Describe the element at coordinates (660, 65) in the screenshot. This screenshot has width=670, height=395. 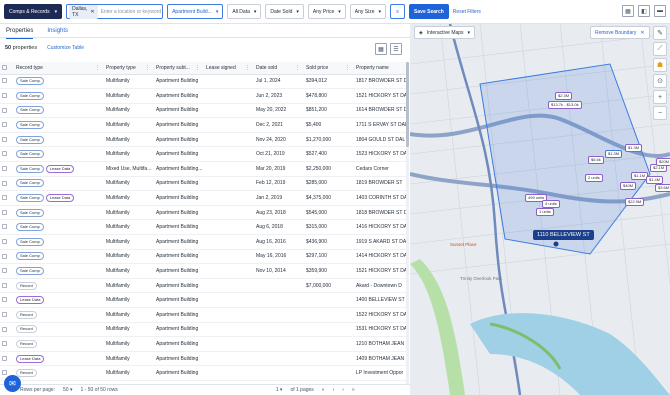
I see `street-view-icon: ☗` at that location.